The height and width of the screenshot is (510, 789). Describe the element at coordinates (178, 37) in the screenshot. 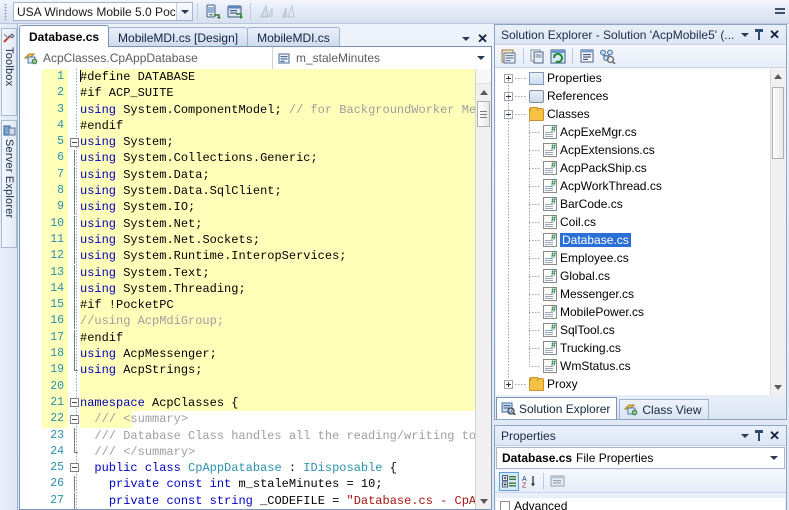

I see `tab-mobilemdi-design: MobileMDI.cs [Design]` at that location.